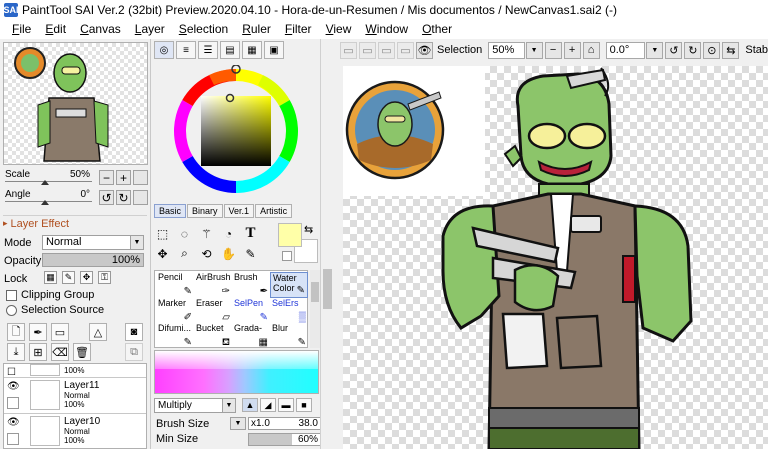 The width and height of the screenshot is (768, 449). What do you see at coordinates (506, 50) in the screenshot?
I see `zoom-select: 50%` at bounding box center [506, 50].